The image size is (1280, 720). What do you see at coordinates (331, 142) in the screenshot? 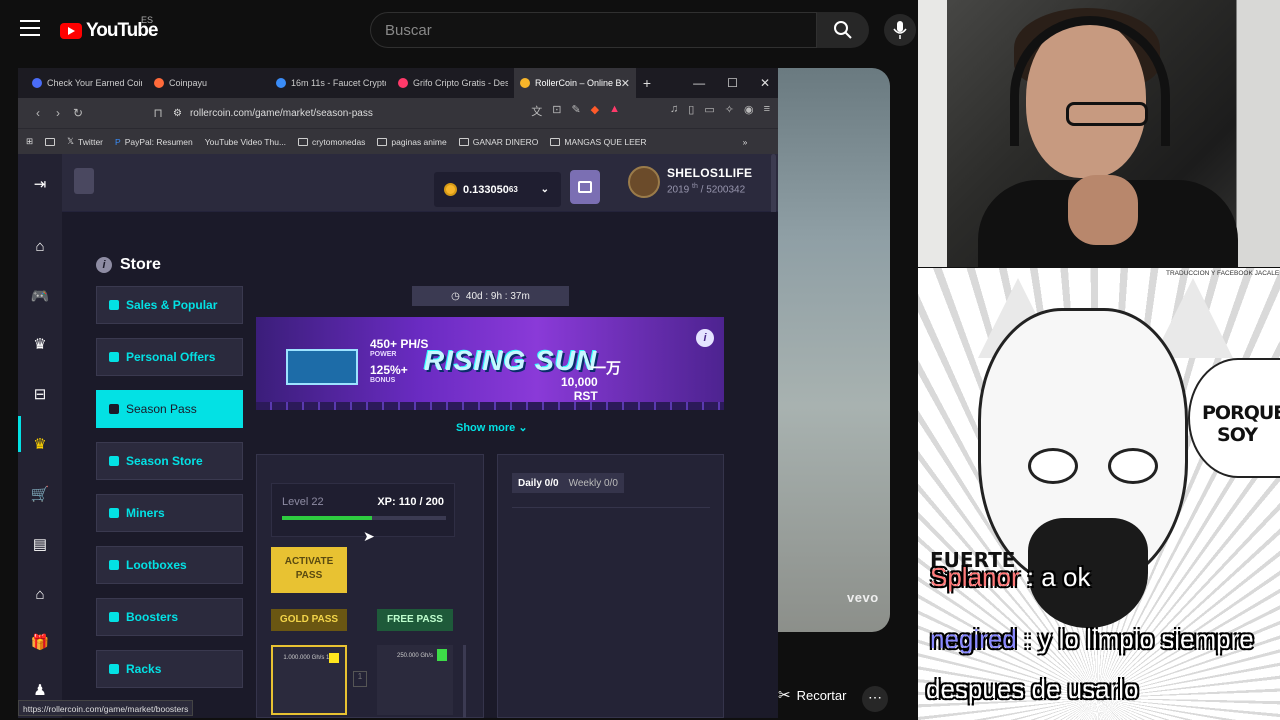
I see `bookmark-folder-crytomonedas: crytomonedas` at bounding box center [331, 142].